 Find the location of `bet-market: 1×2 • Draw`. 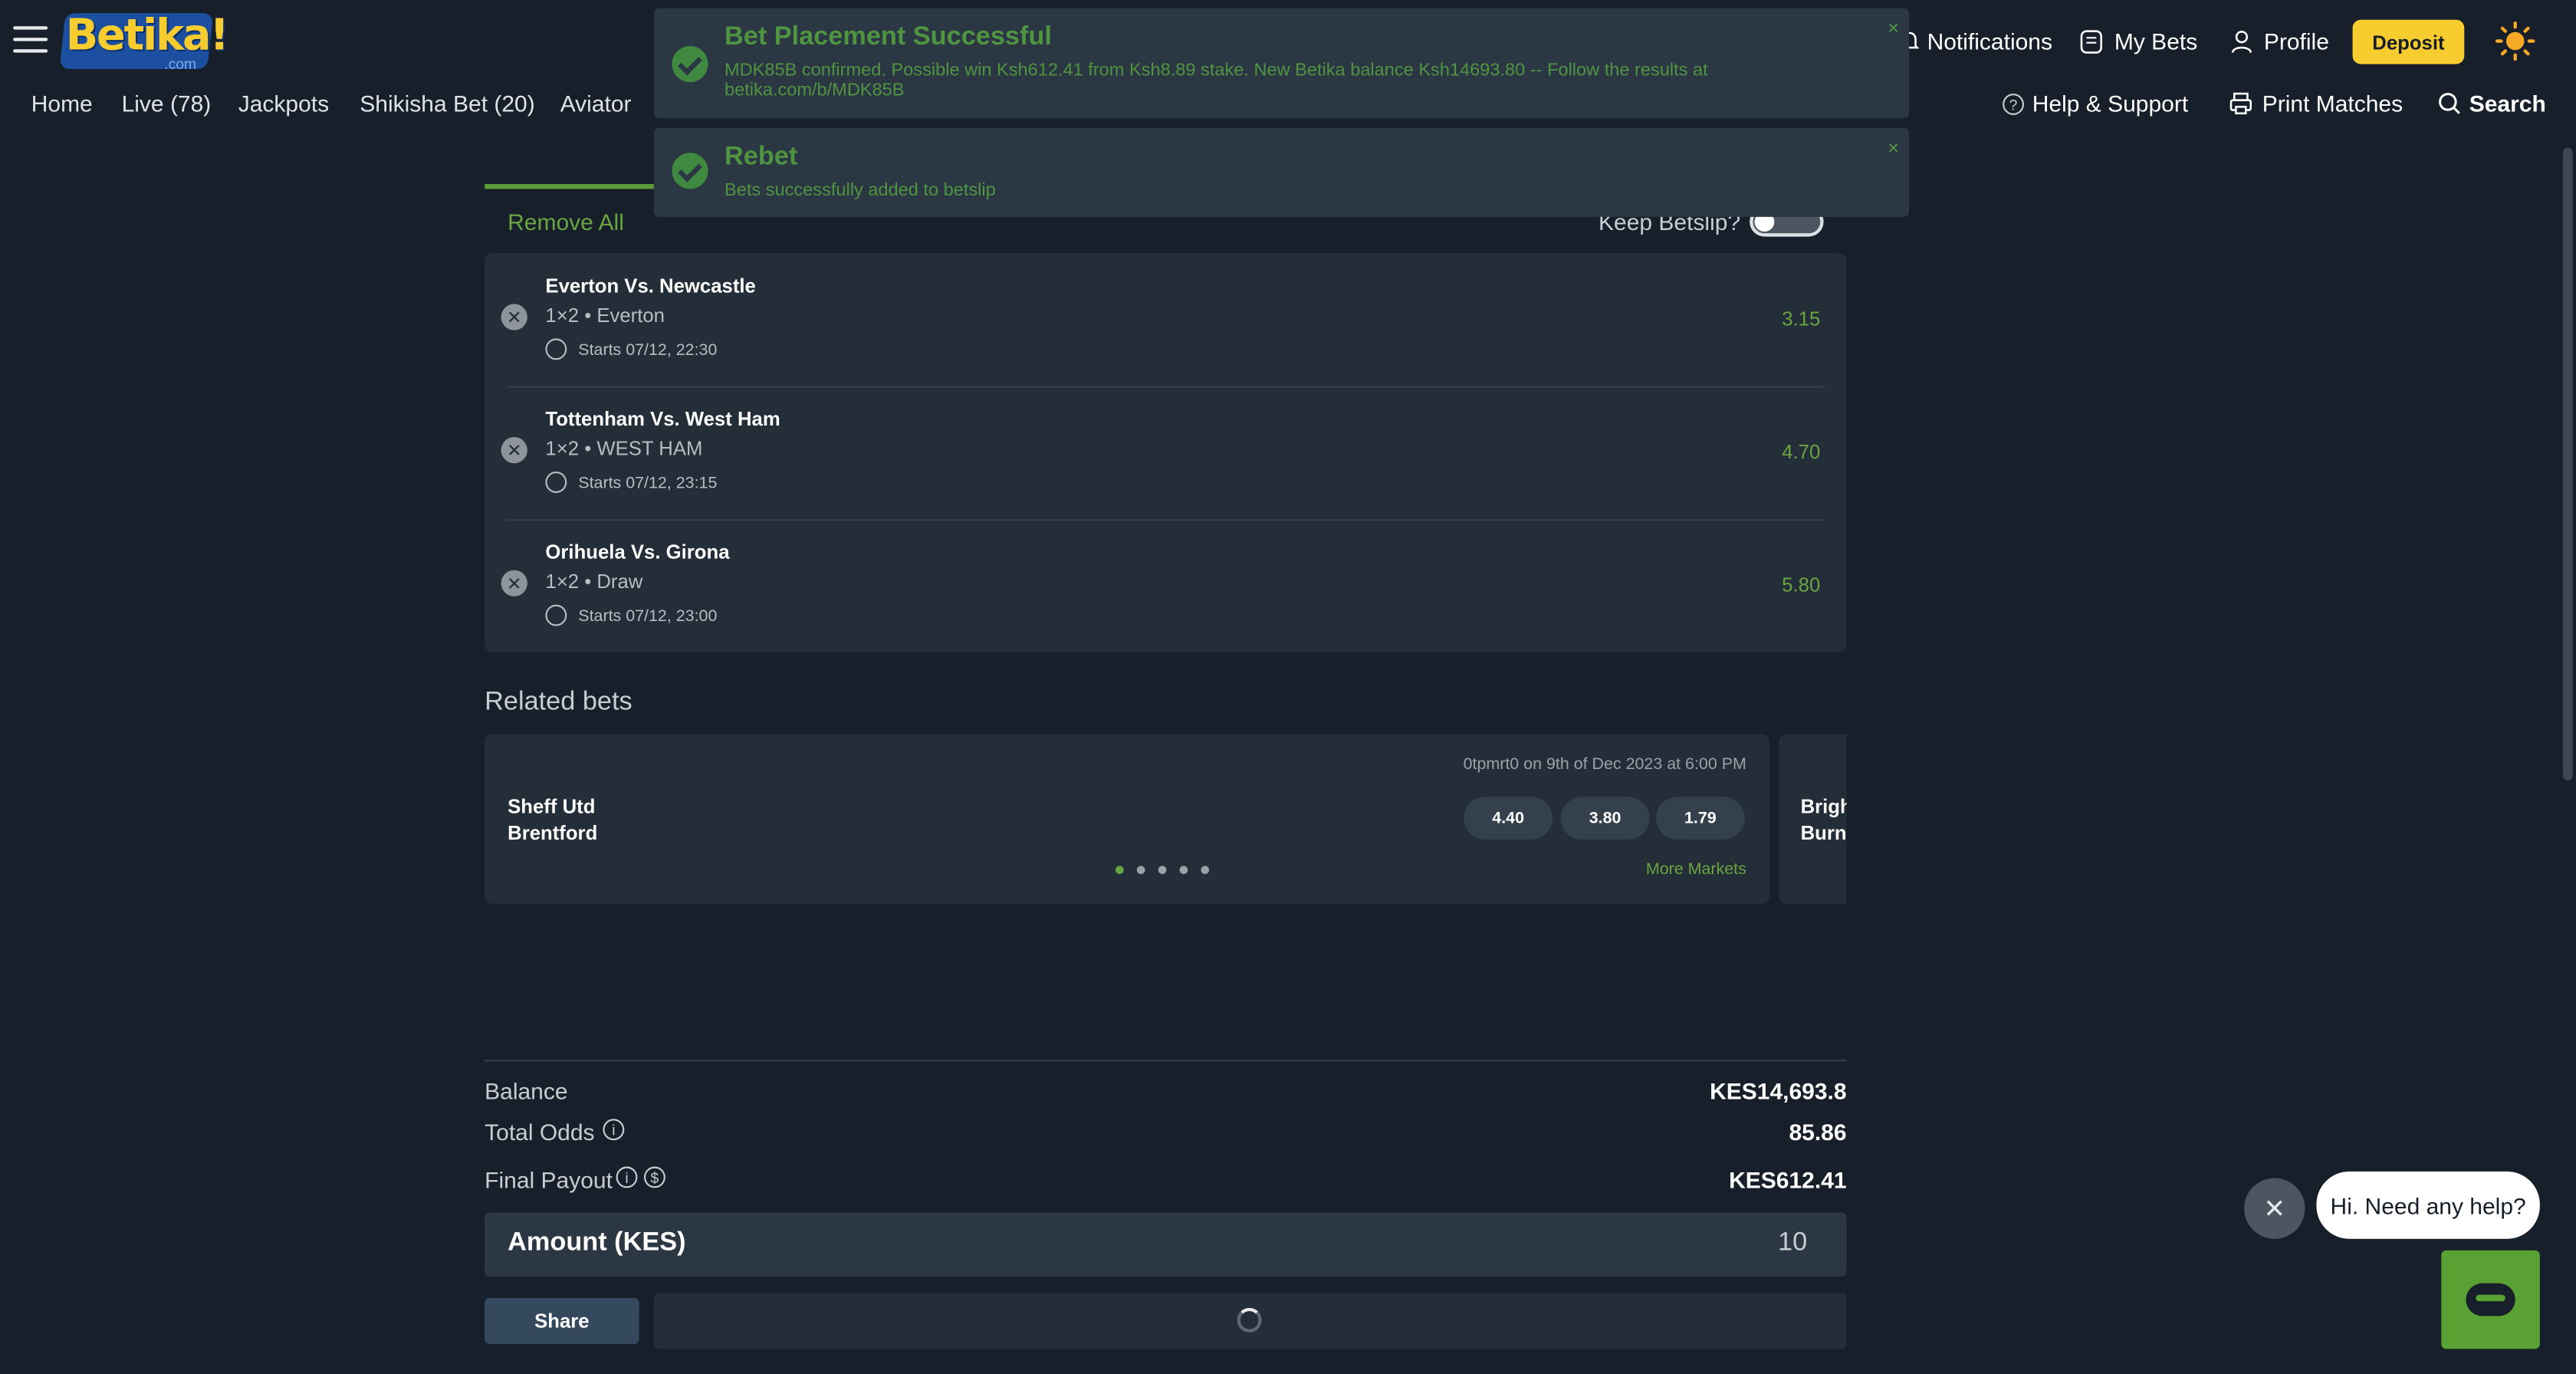

bet-market: 1×2 • Draw is located at coordinates (594, 581).